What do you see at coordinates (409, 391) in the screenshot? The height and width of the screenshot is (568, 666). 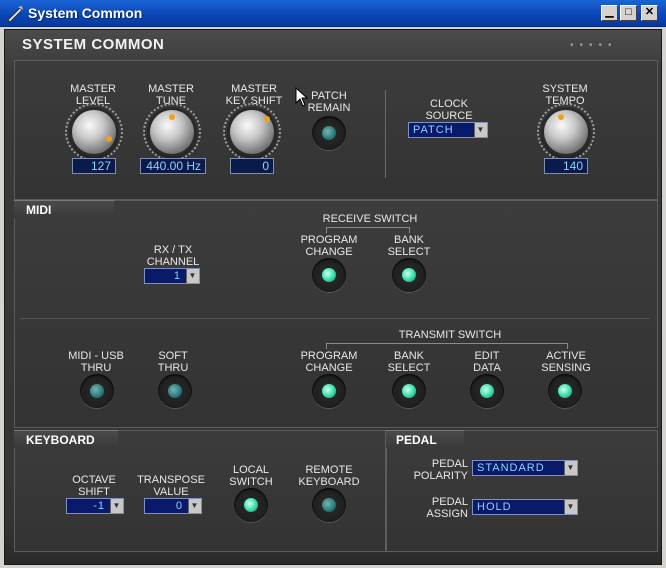 I see `tx-bank-select-led` at bounding box center [409, 391].